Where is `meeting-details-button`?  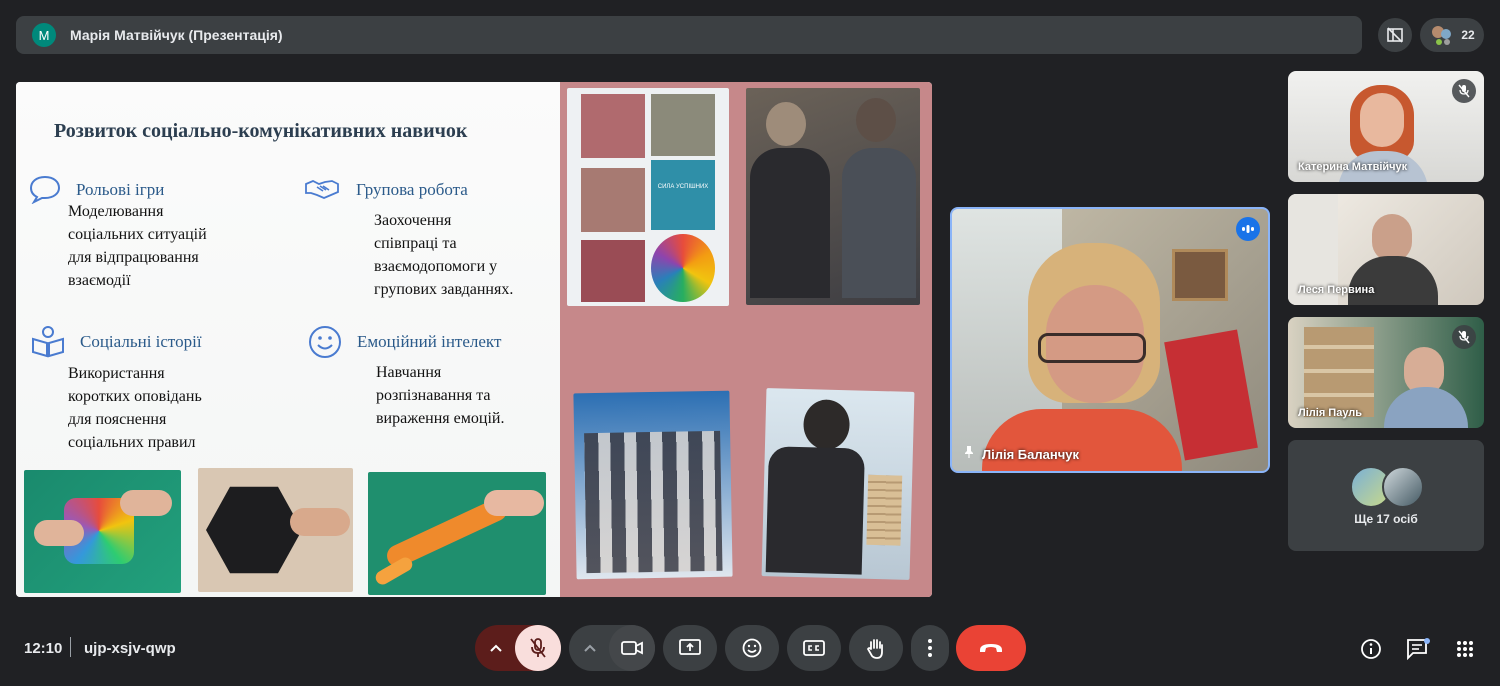
meeting-details-button is located at coordinates (1371, 649).